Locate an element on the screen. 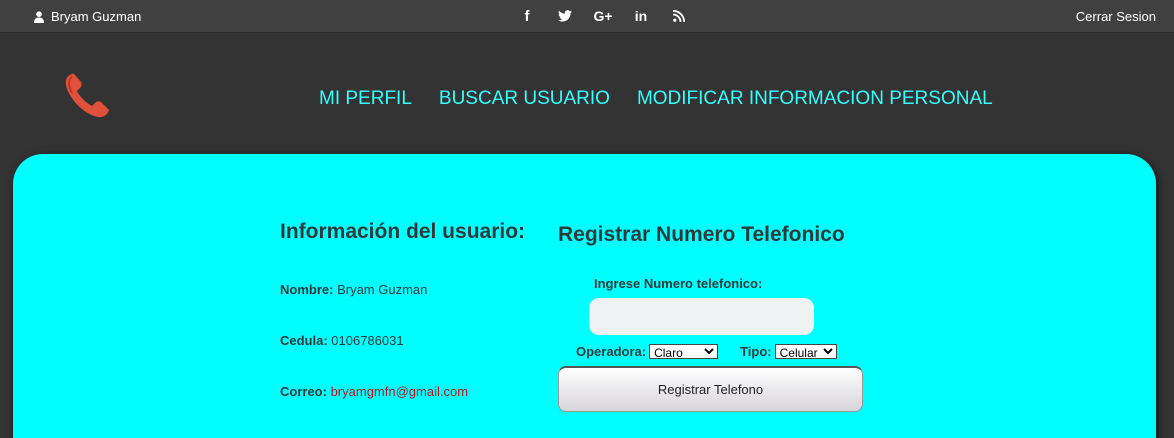  correo-row: Correo: bryamgmfn@gmail.com is located at coordinates (374, 391).